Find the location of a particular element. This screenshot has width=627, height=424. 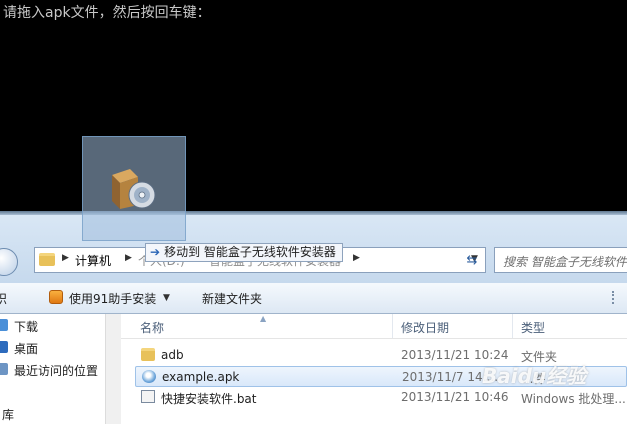

desktop-icon is located at coordinates (4, 347).